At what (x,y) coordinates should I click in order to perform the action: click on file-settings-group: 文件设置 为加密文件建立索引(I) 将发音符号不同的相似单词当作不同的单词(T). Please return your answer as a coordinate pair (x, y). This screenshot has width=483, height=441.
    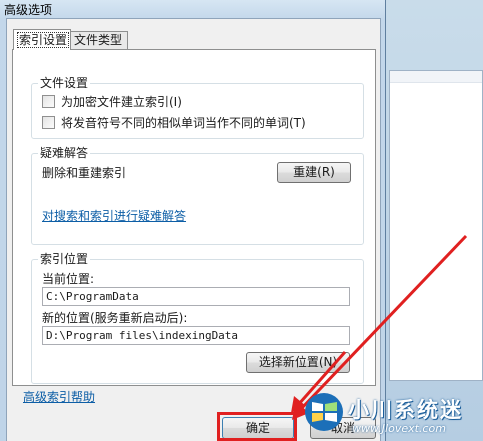
    Looking at the image, I should click on (197, 107).